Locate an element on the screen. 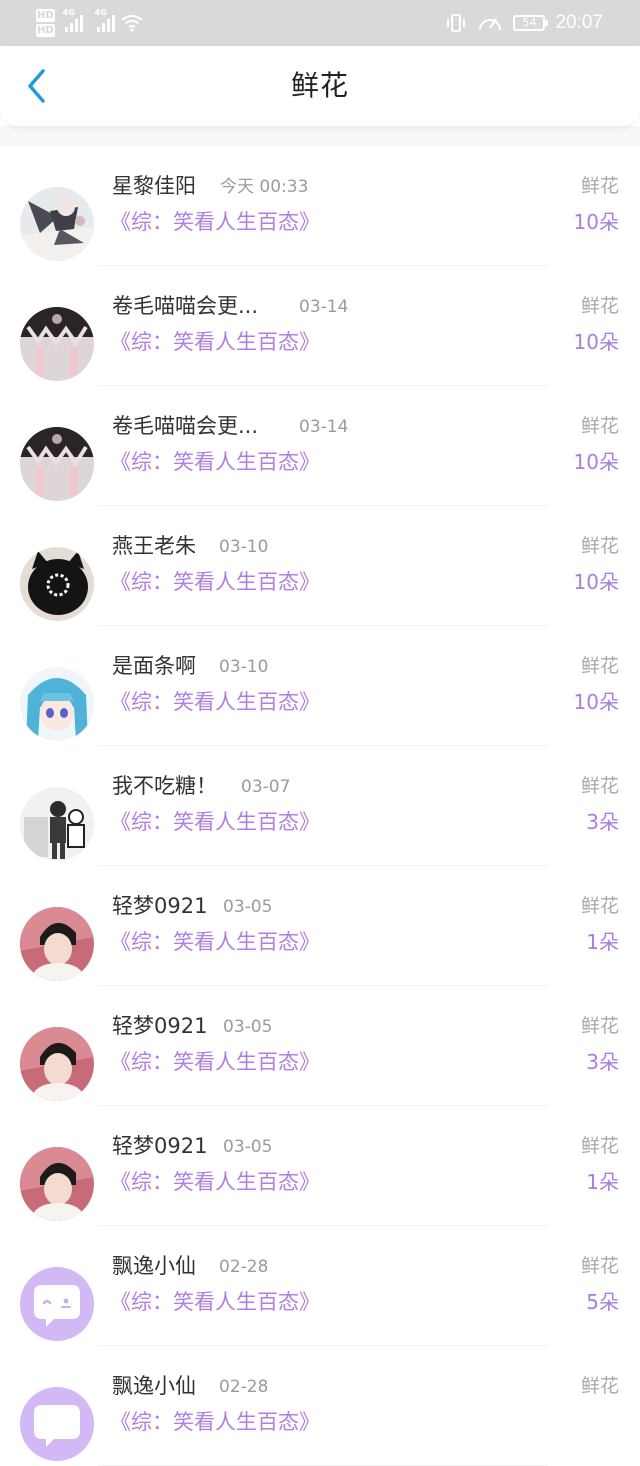  list-item: 星黎佳阳 今天 00:33 《综：笑看人生百态》 鲜花 10朵 is located at coordinates (320, 206).